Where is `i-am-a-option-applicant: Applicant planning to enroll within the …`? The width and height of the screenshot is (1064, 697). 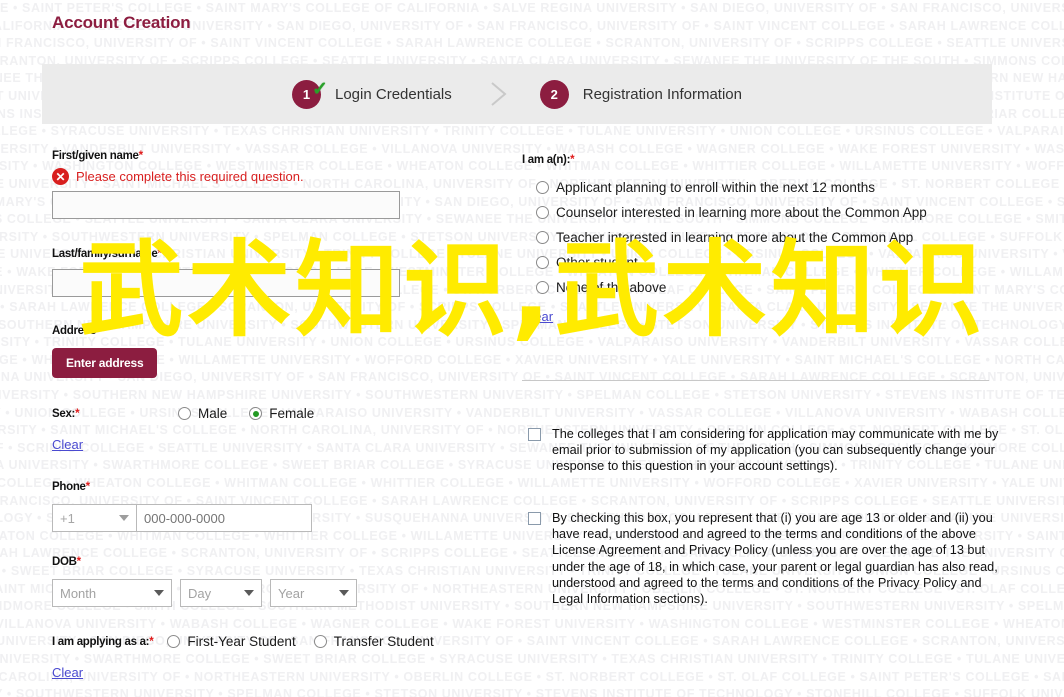
i-am-a-option-applicant: Applicant planning to enroll within the … is located at coordinates (731, 187).